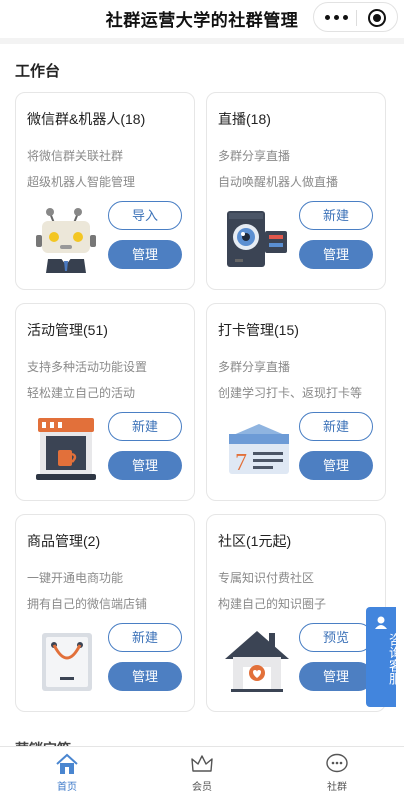 The image size is (404, 800). What do you see at coordinates (244, 119) in the screenshot?
I see `card-title: 直播(18)` at bounding box center [244, 119].